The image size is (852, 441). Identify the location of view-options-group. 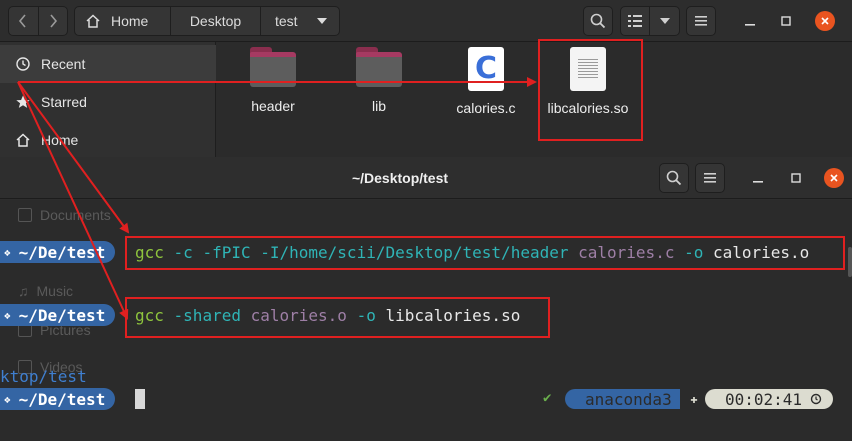
(650, 21).